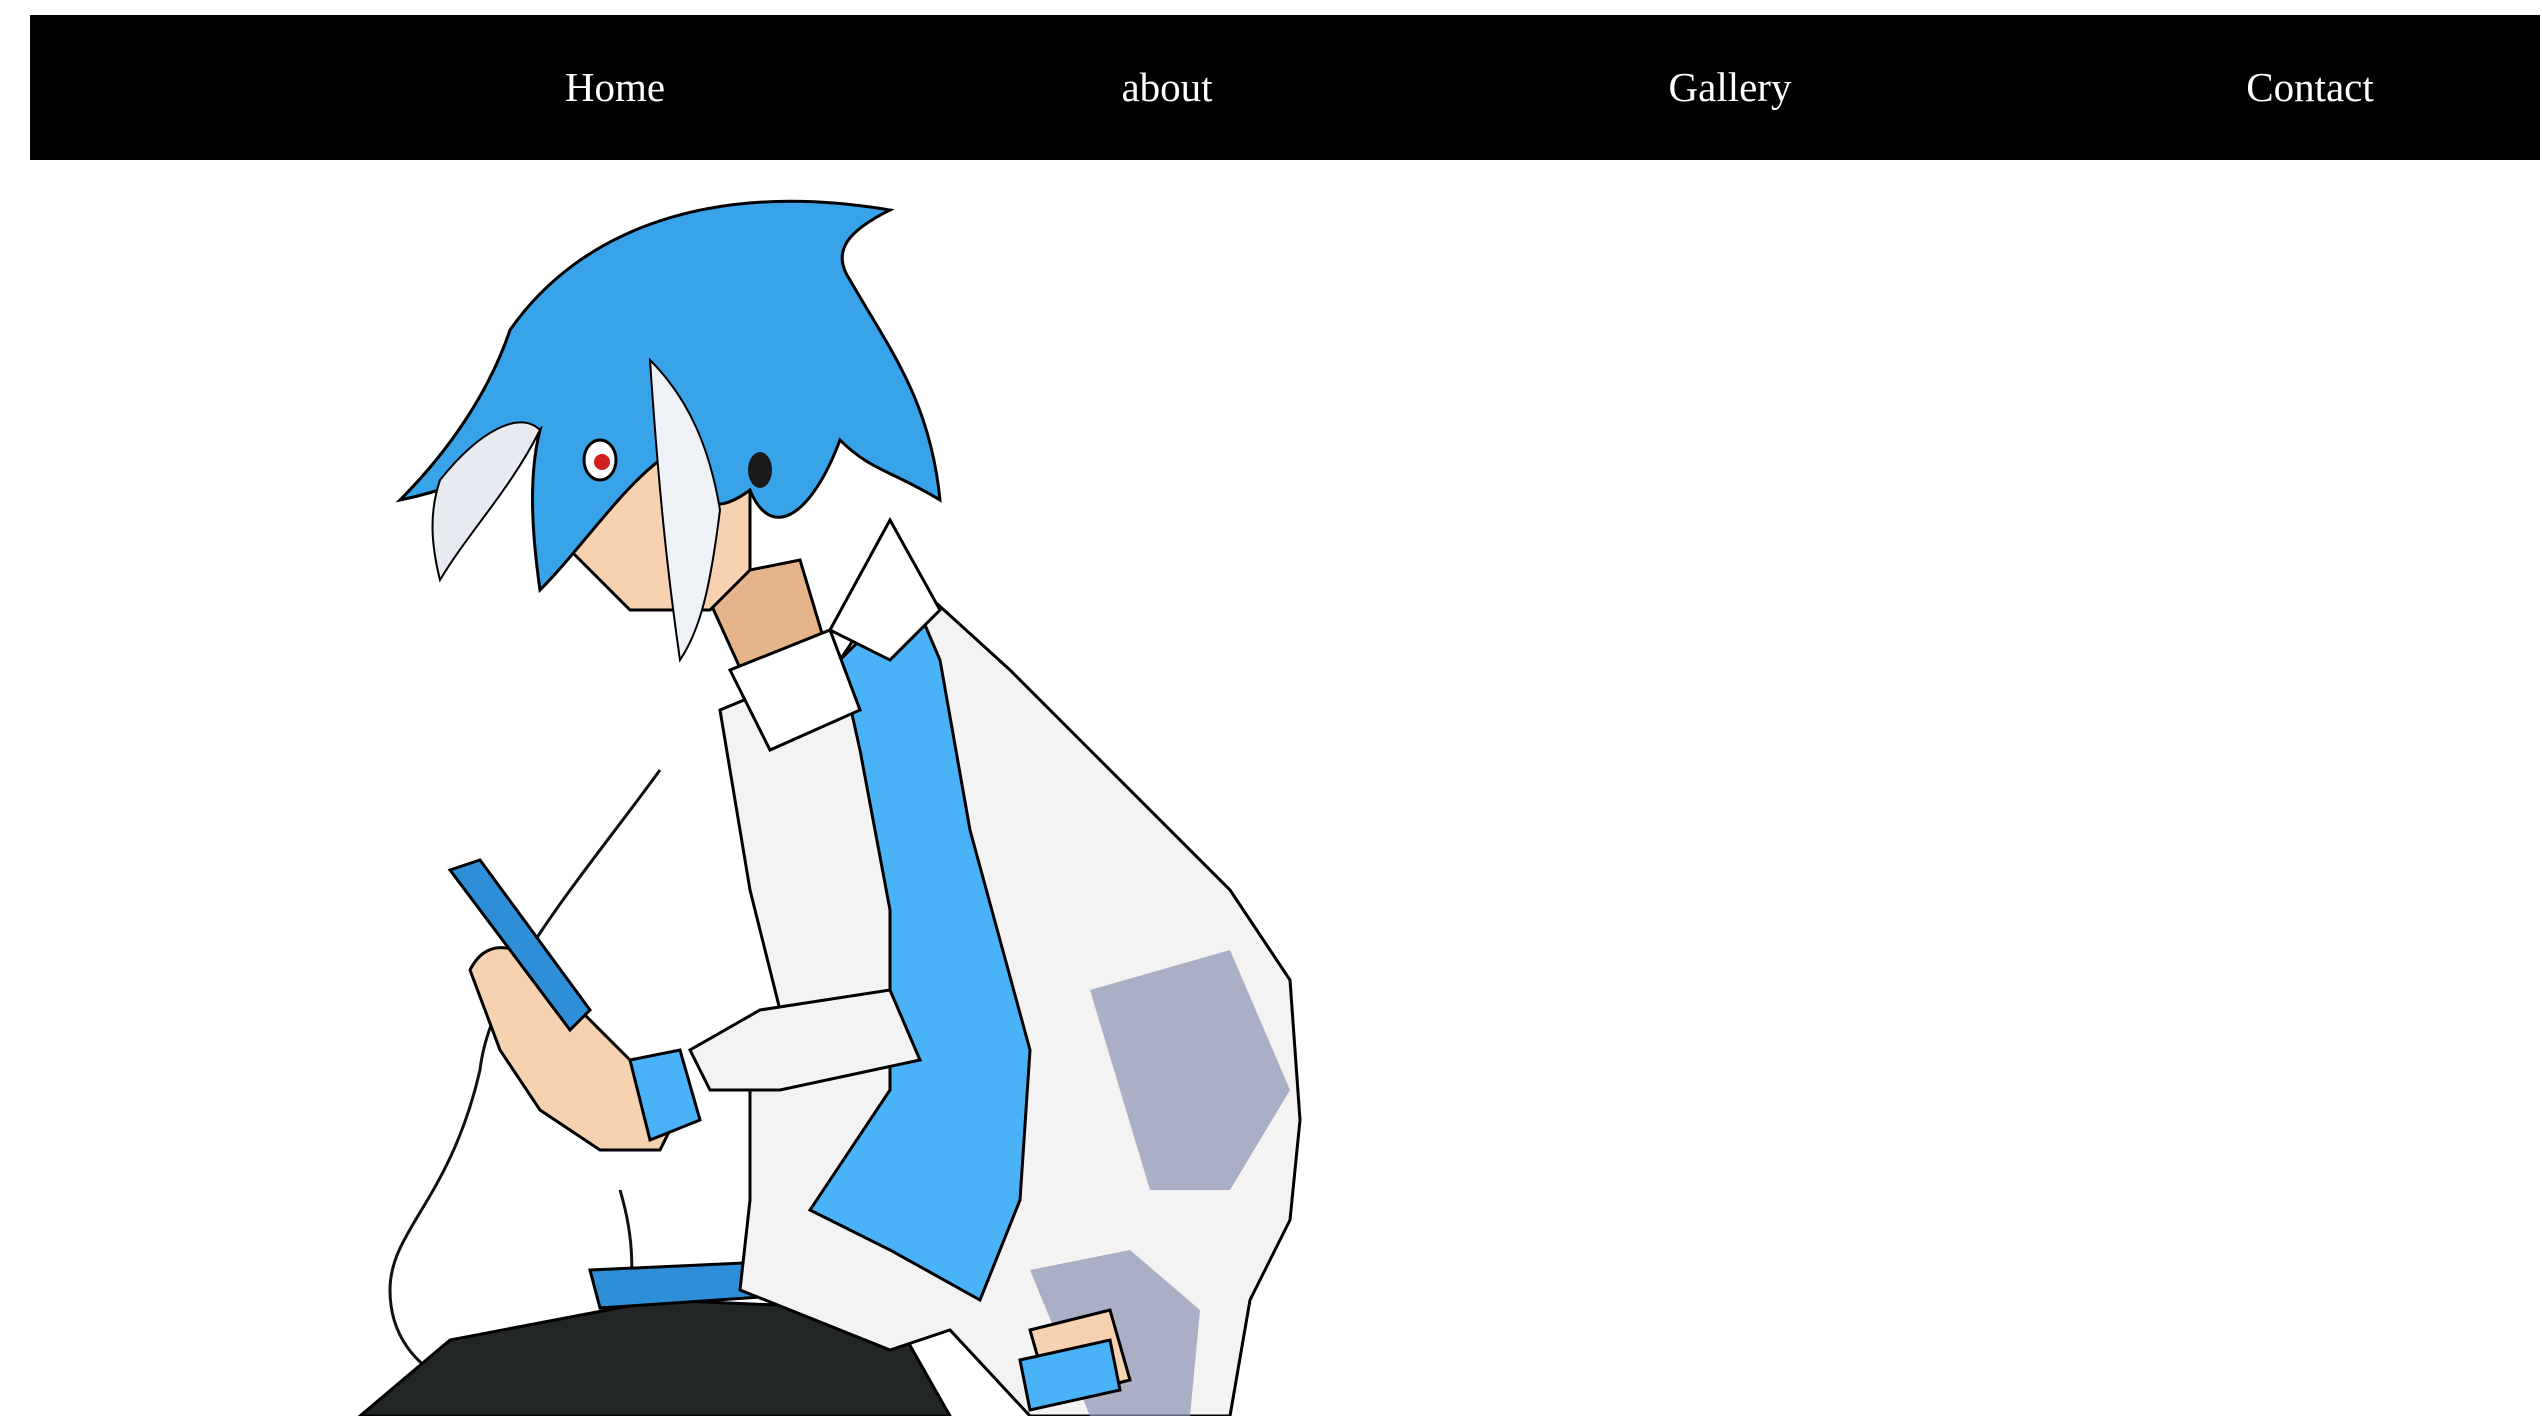 Image resolution: width=2542 pixels, height=1416 pixels. What do you see at coordinates (615, 87) in the screenshot?
I see `nav-link-home: Home` at bounding box center [615, 87].